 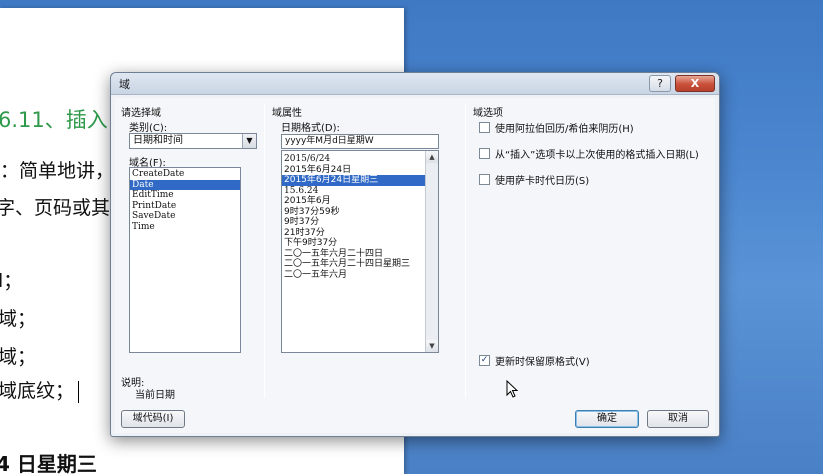 I want to click on field-name-item: Time, so click(x=185, y=227).